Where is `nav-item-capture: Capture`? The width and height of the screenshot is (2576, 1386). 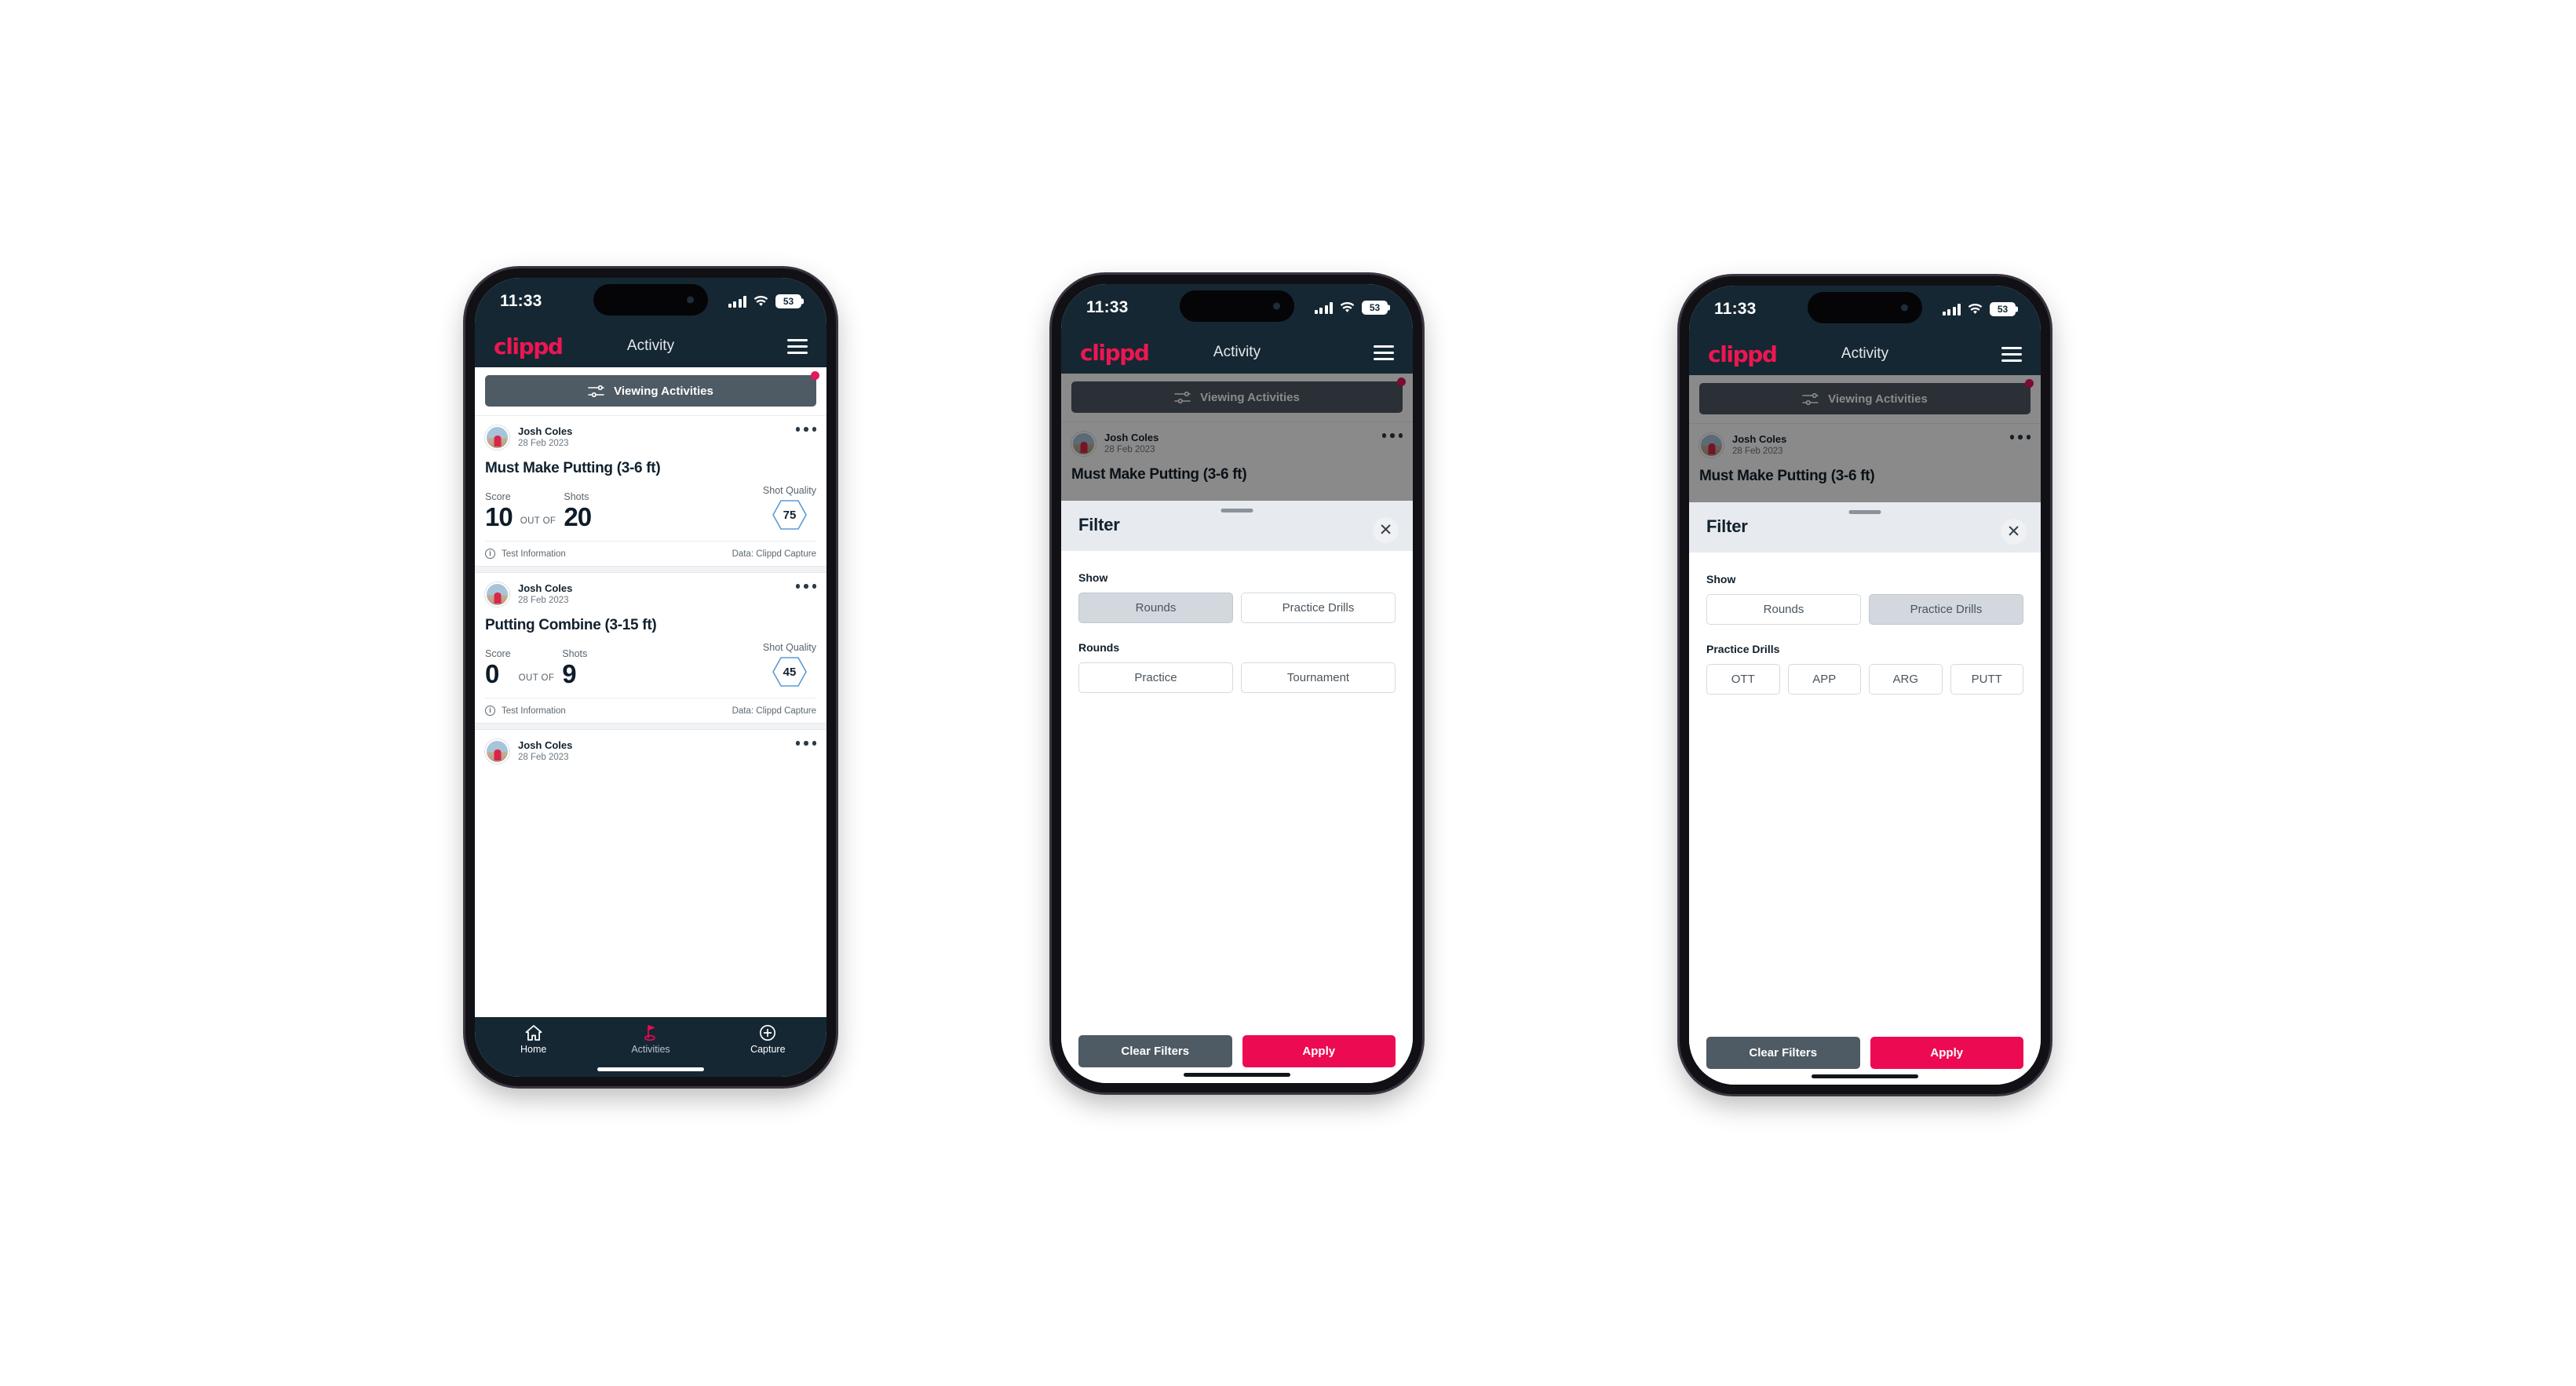 nav-item-capture: Capture is located at coordinates (768, 1039).